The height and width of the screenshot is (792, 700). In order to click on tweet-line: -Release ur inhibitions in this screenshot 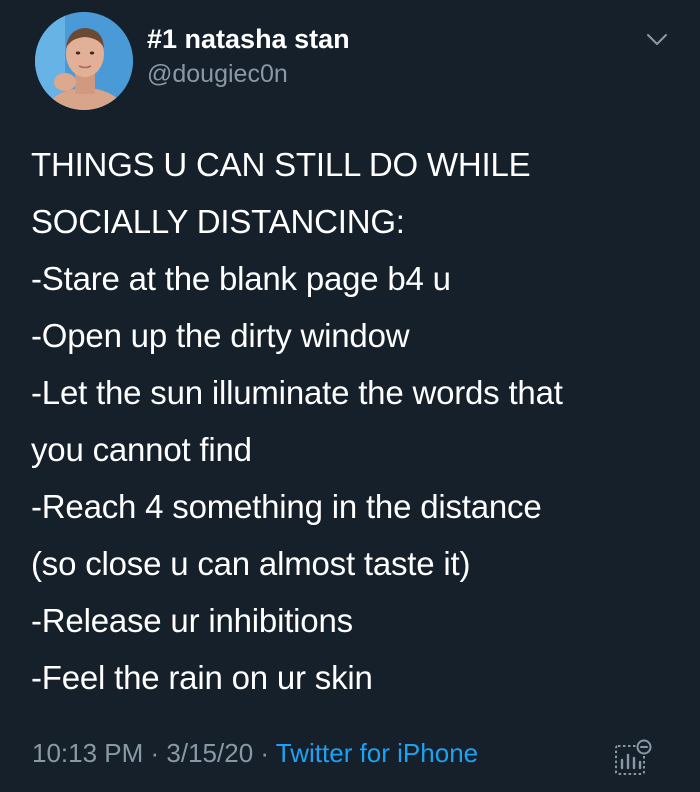, I will do `click(192, 620)`.